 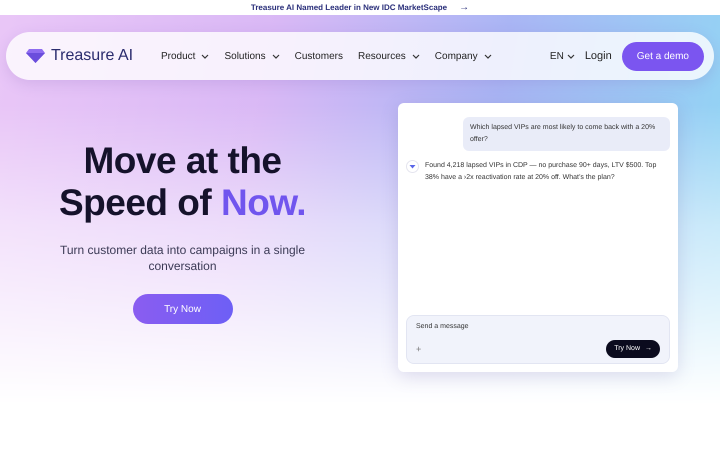 I want to click on nav-menu-item: Customers, so click(x=318, y=56).